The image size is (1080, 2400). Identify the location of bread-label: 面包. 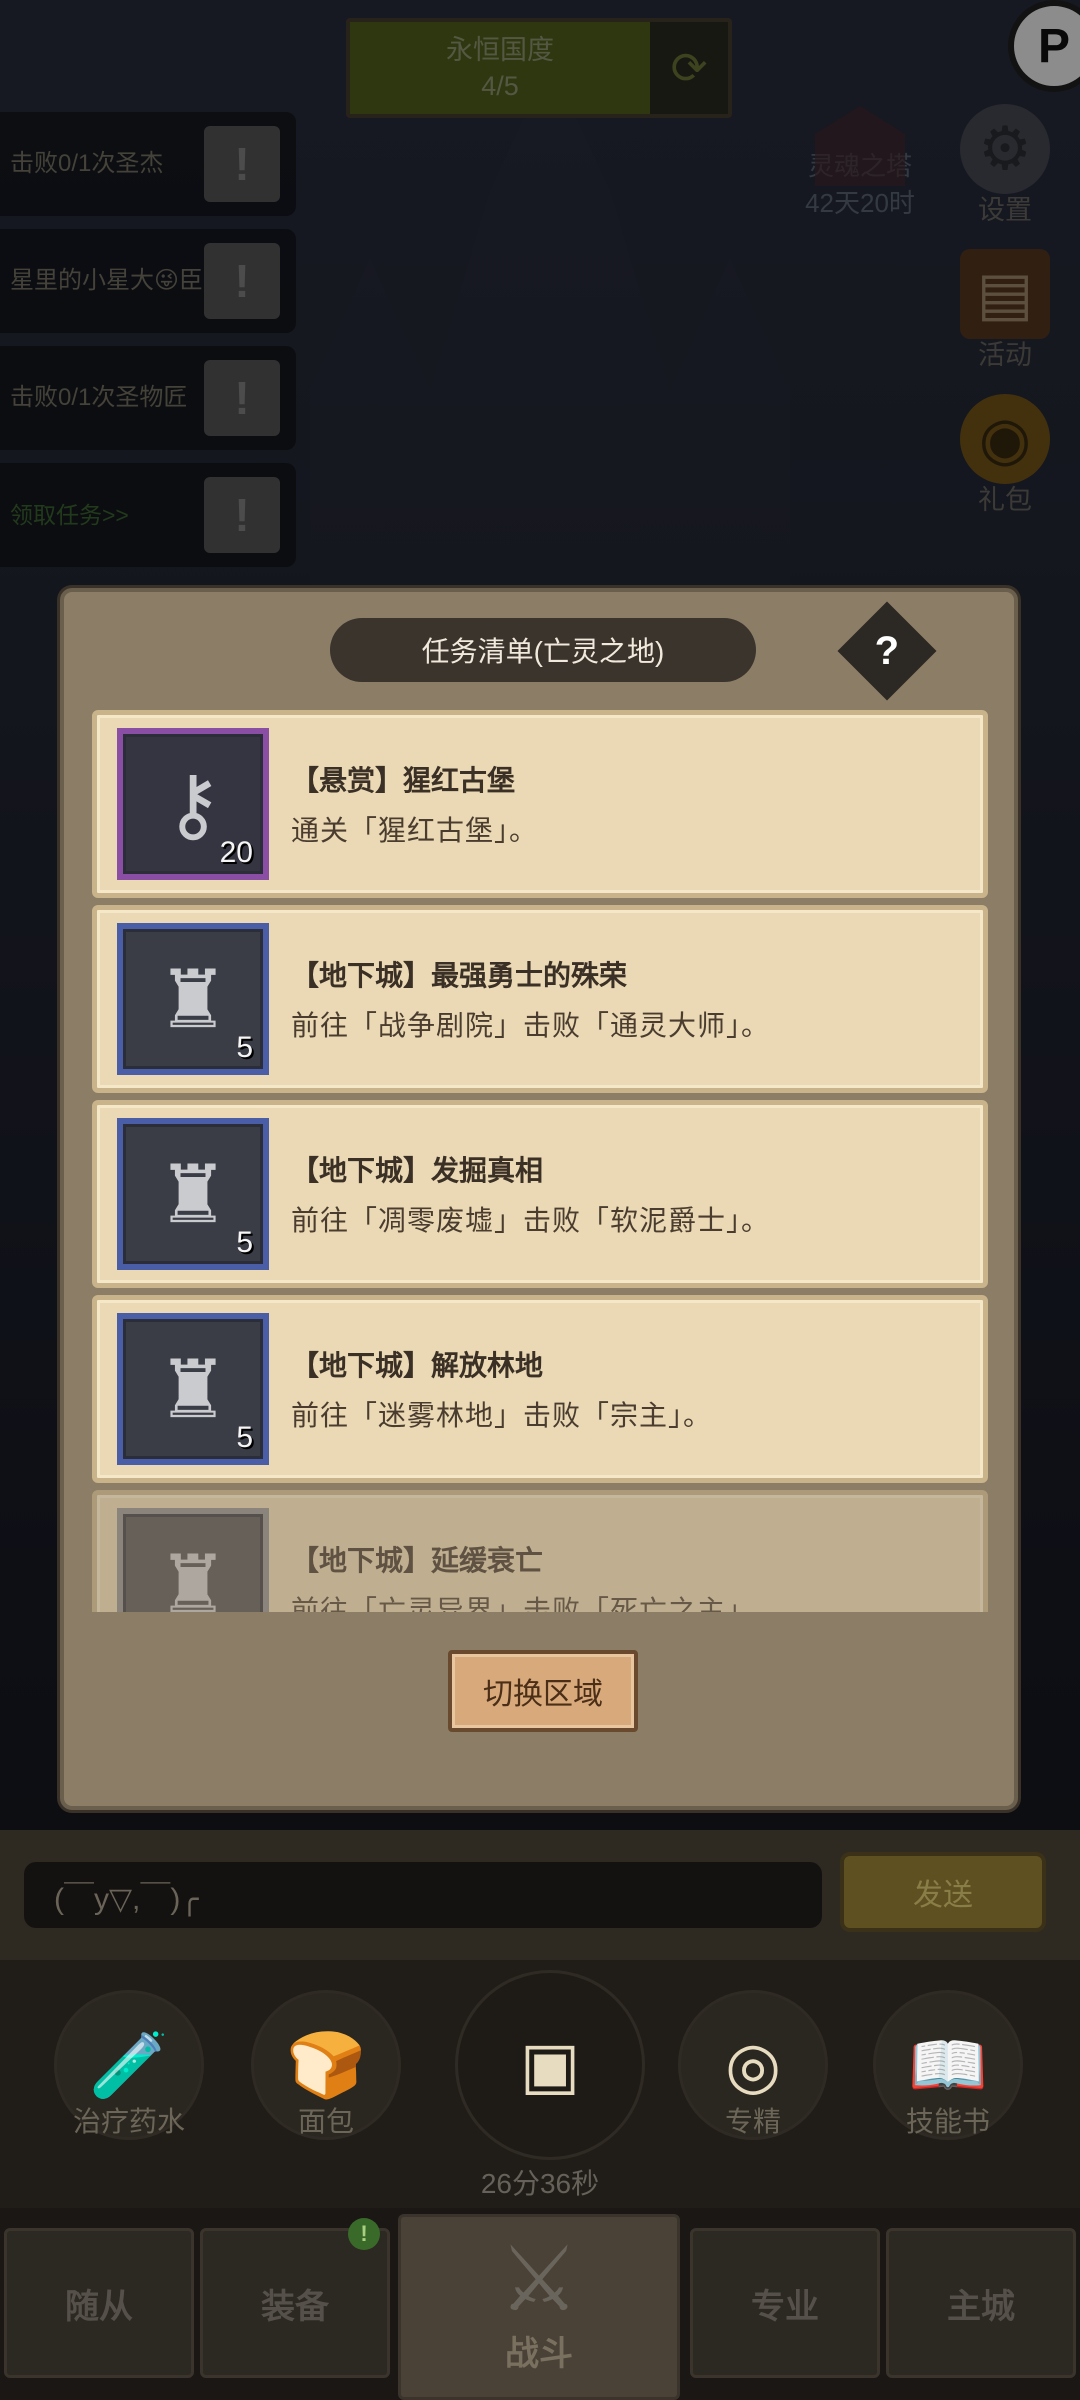
(325, 2121).